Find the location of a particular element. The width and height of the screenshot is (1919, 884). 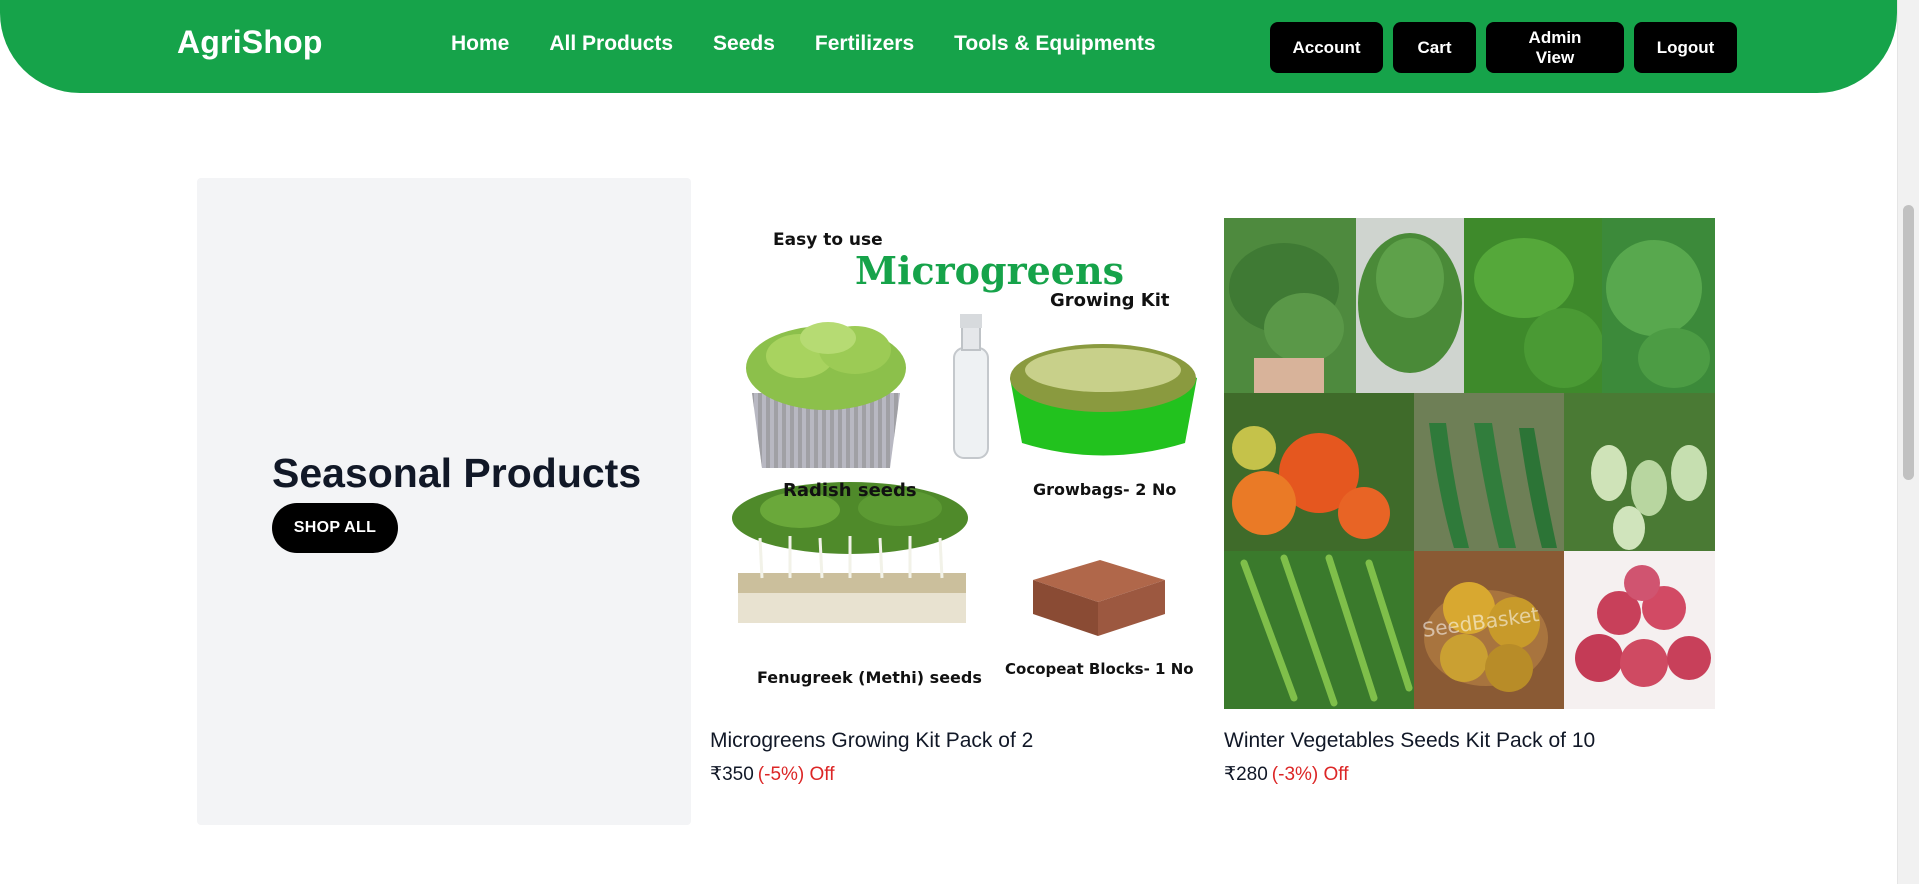

kit-caption-radish: Radish seeds is located at coordinates (850, 490).